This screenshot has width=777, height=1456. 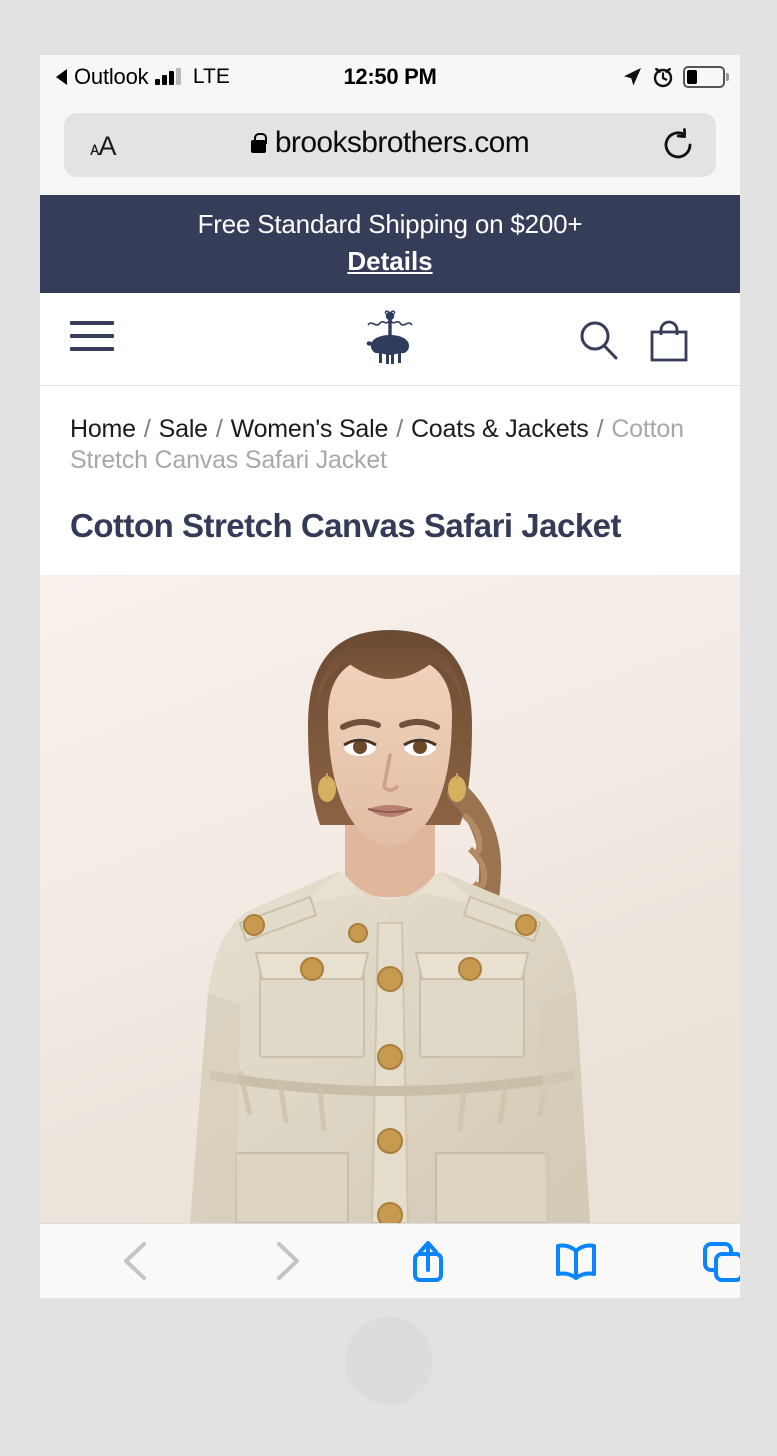 What do you see at coordinates (138, 1261) in the screenshot?
I see `chevron-left-icon` at bounding box center [138, 1261].